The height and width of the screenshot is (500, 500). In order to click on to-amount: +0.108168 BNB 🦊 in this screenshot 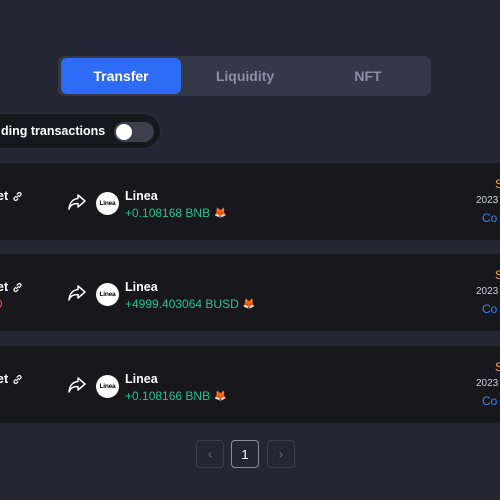, I will do `click(176, 213)`.